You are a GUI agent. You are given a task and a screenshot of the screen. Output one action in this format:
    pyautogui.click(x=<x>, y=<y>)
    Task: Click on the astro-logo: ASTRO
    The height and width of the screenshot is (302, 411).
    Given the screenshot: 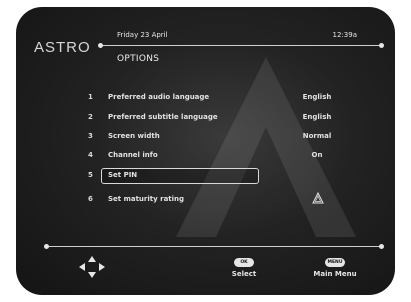 What is the action you would take?
    pyautogui.click(x=62, y=47)
    